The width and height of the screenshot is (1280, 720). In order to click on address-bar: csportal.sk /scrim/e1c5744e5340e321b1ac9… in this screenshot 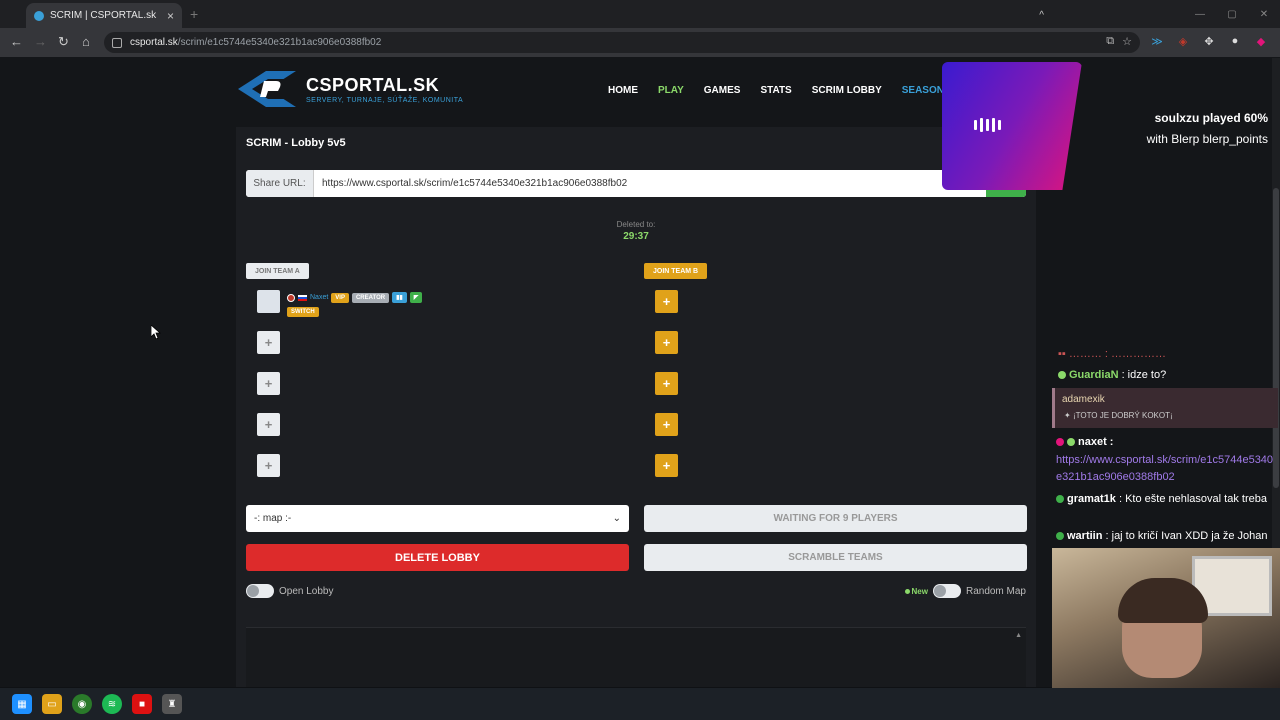, I will do `click(622, 42)`.